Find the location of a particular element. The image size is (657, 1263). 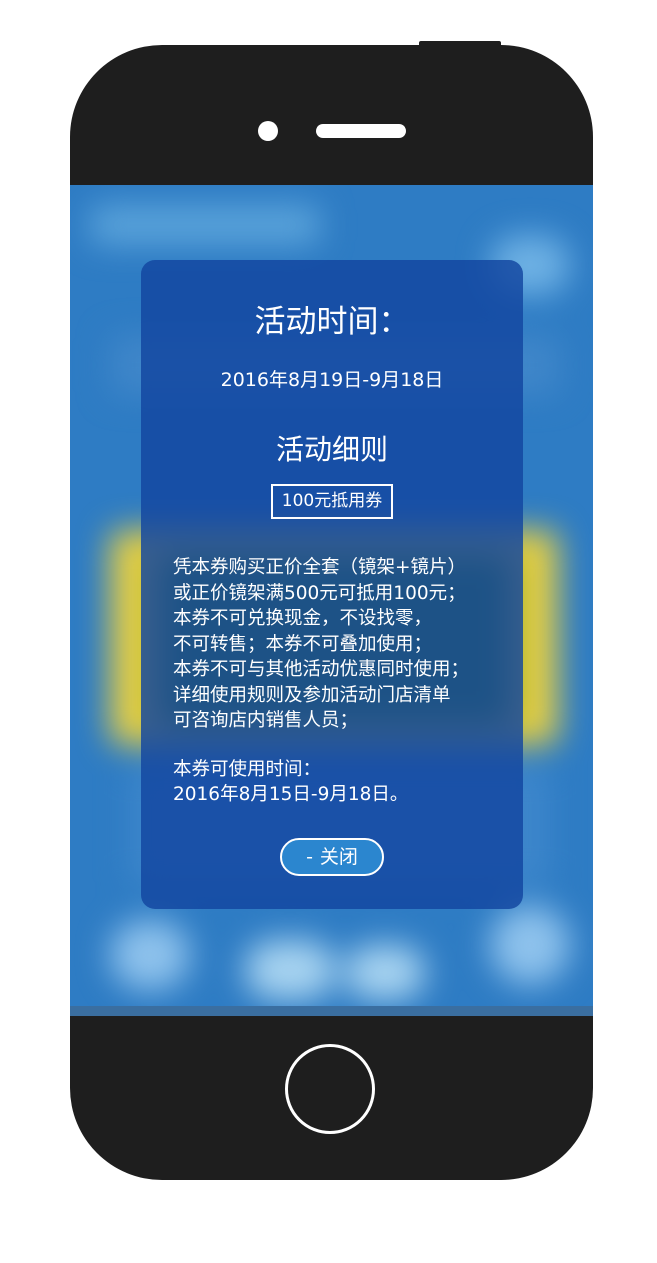

rules-title: 活动细则 is located at coordinates (331, 449).